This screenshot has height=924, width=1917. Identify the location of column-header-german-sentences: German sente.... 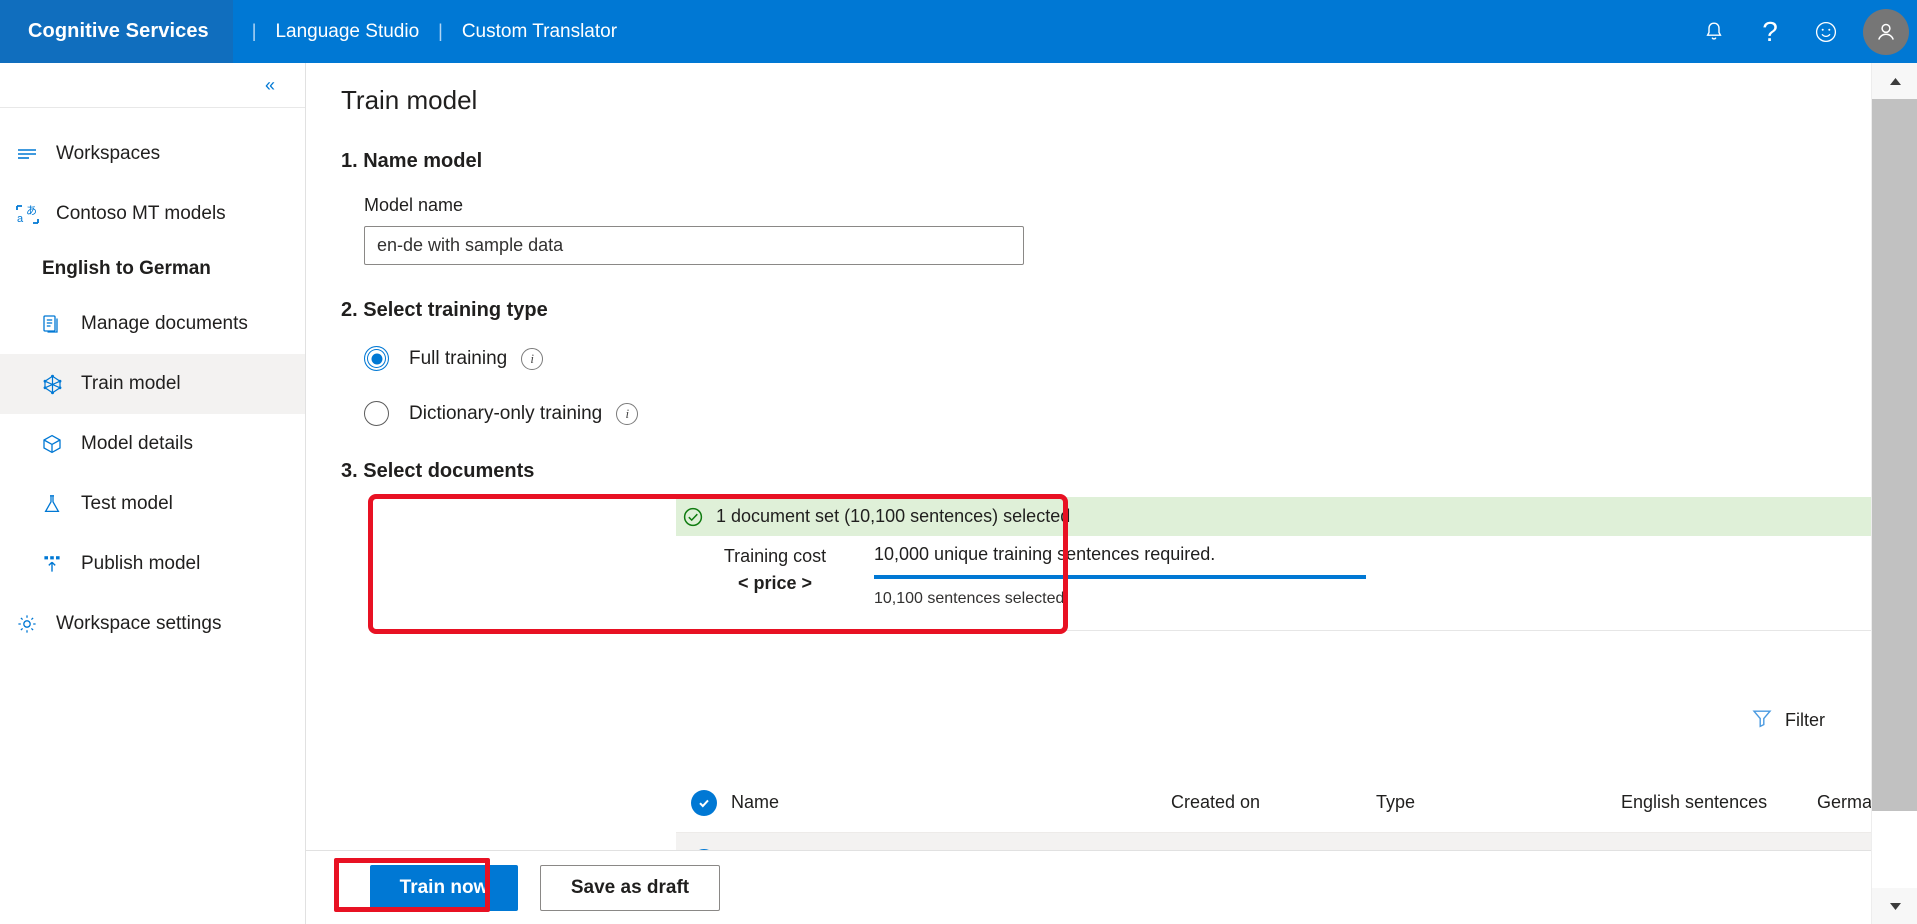
(1844, 802).